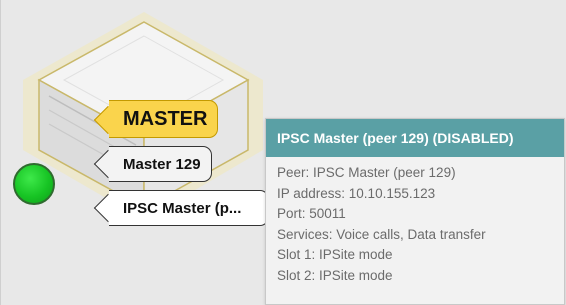 This screenshot has height=305, width=566. Describe the element at coordinates (381, 234) in the screenshot. I see `tooltip-services-line: Services: Voice calls, Data transfer` at that location.